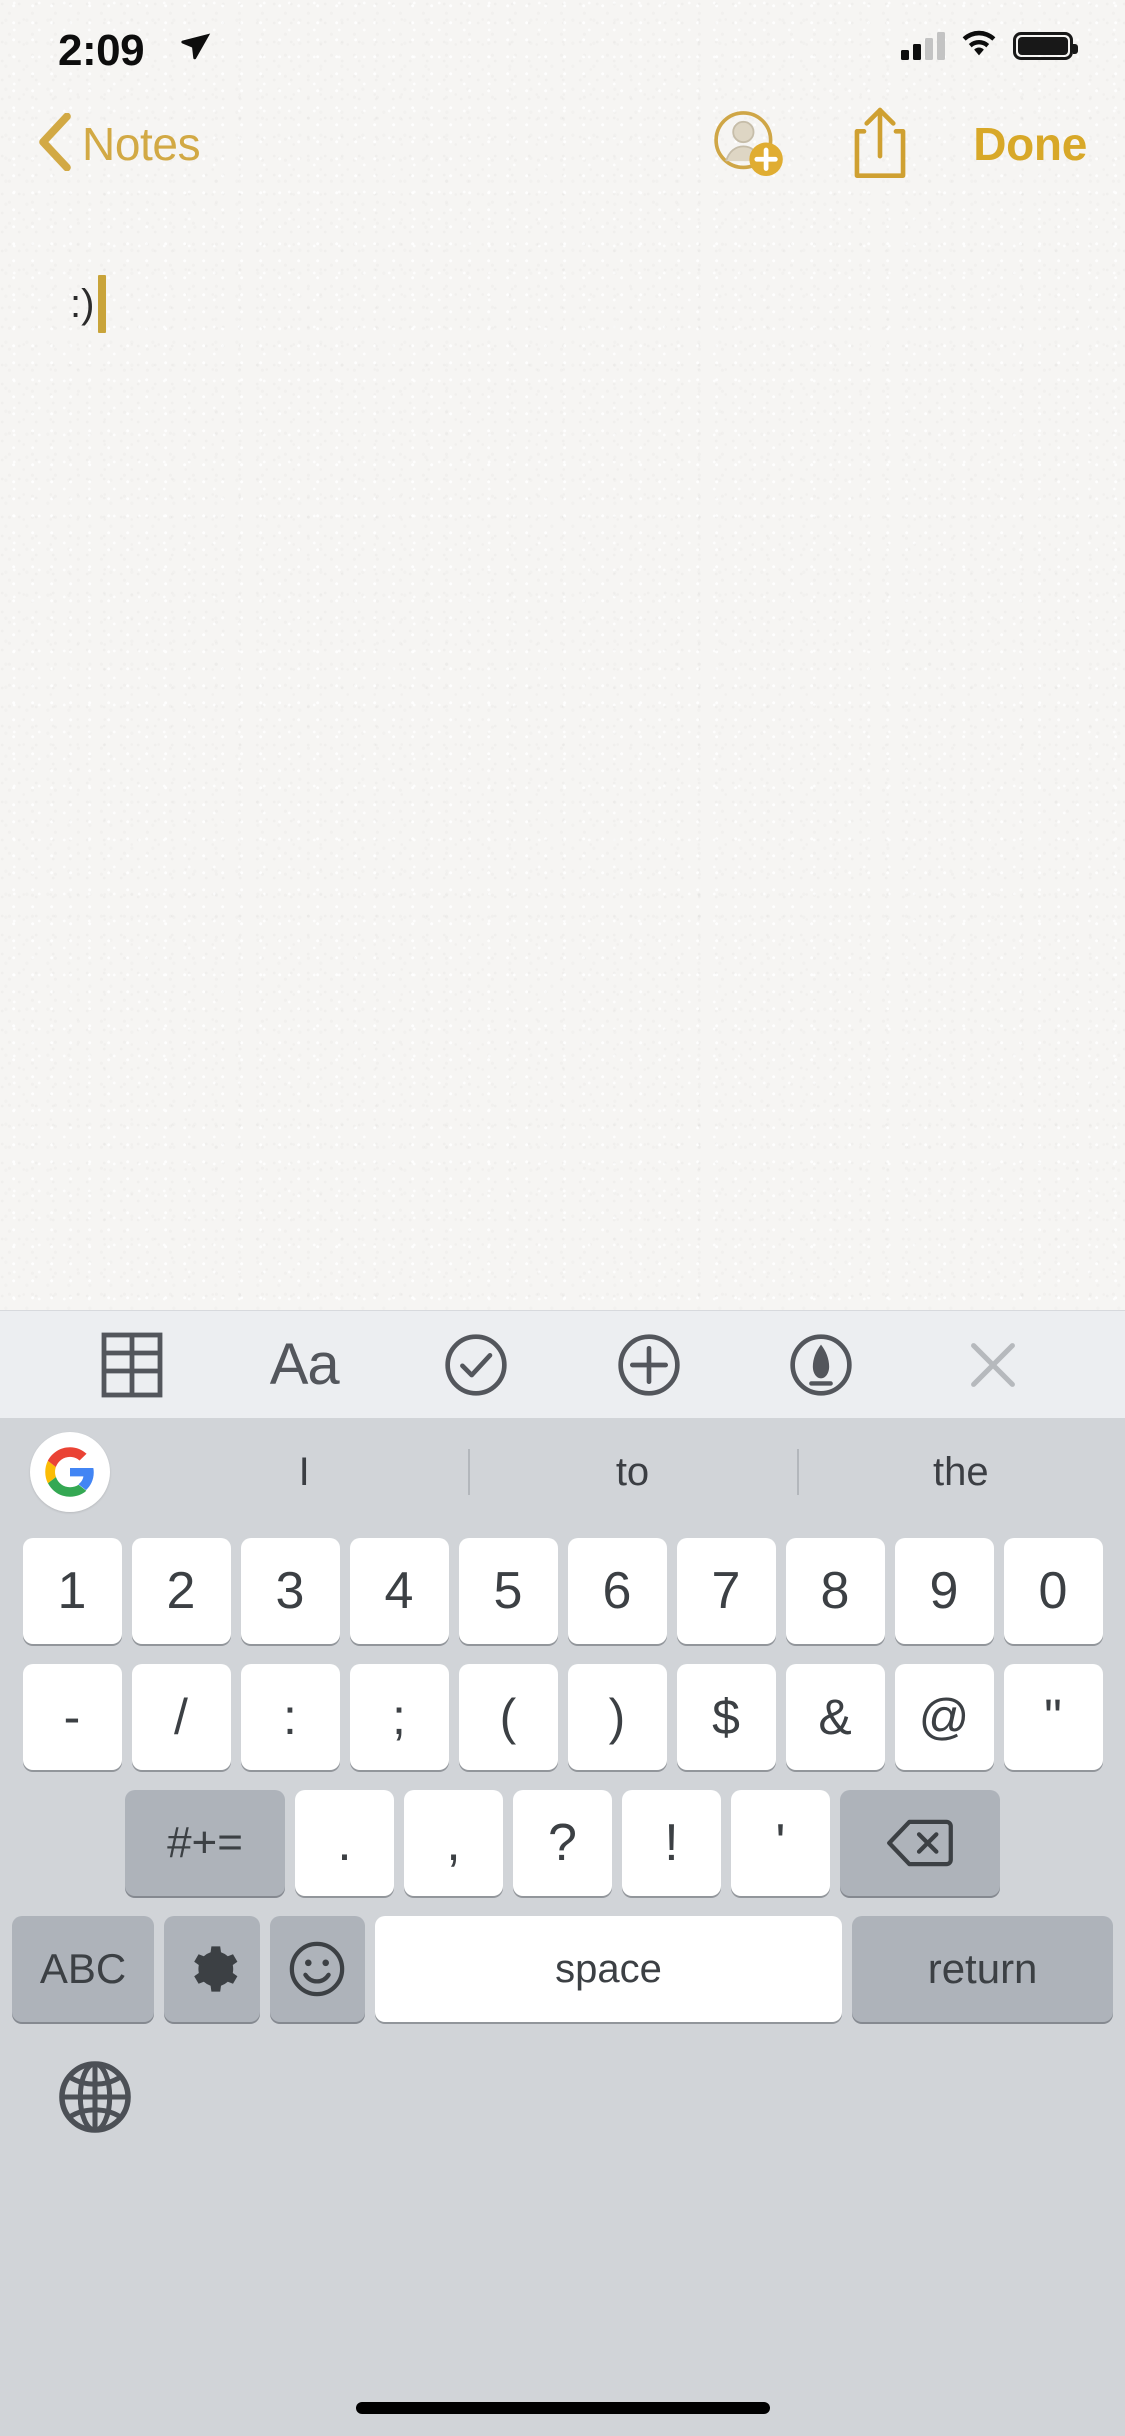  I want to click on key-6: 6, so click(617, 1591).